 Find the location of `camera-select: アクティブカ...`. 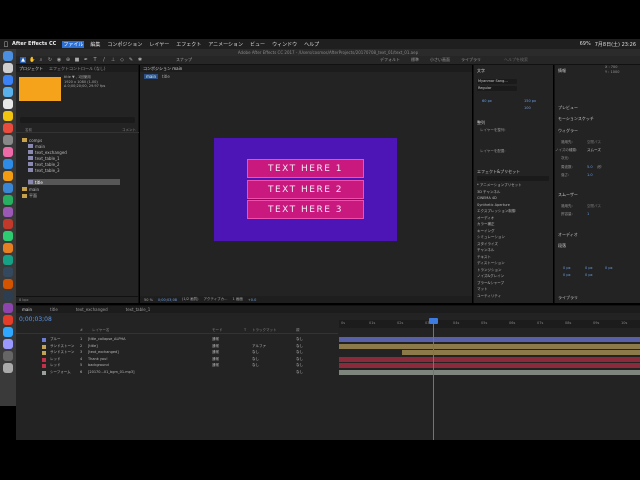

camera-select: アクティブカ... is located at coordinates (216, 299).